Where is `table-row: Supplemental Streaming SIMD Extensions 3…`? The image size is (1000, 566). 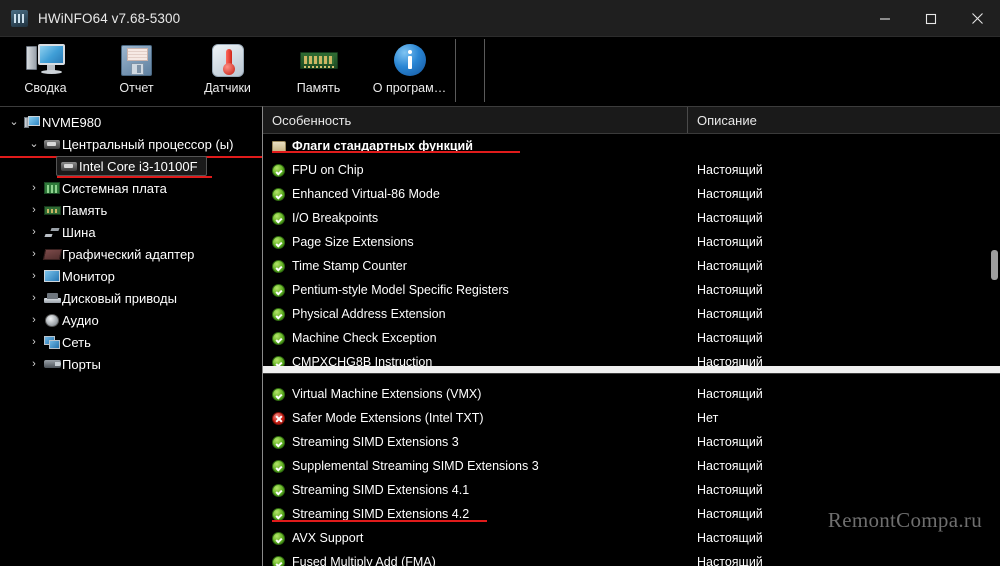 table-row: Supplemental Streaming SIMD Extensions 3… is located at coordinates (631, 466).